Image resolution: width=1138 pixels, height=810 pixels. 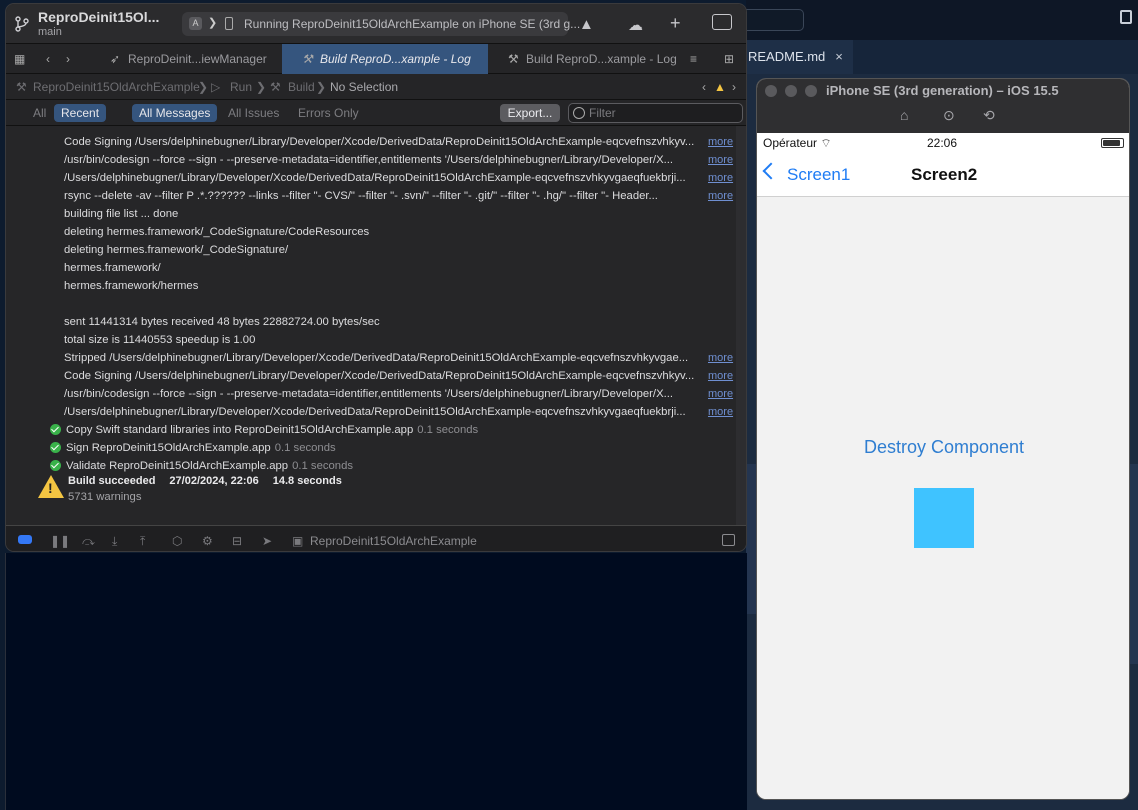 I want to click on play-icon: ▷, so click(x=216, y=87).